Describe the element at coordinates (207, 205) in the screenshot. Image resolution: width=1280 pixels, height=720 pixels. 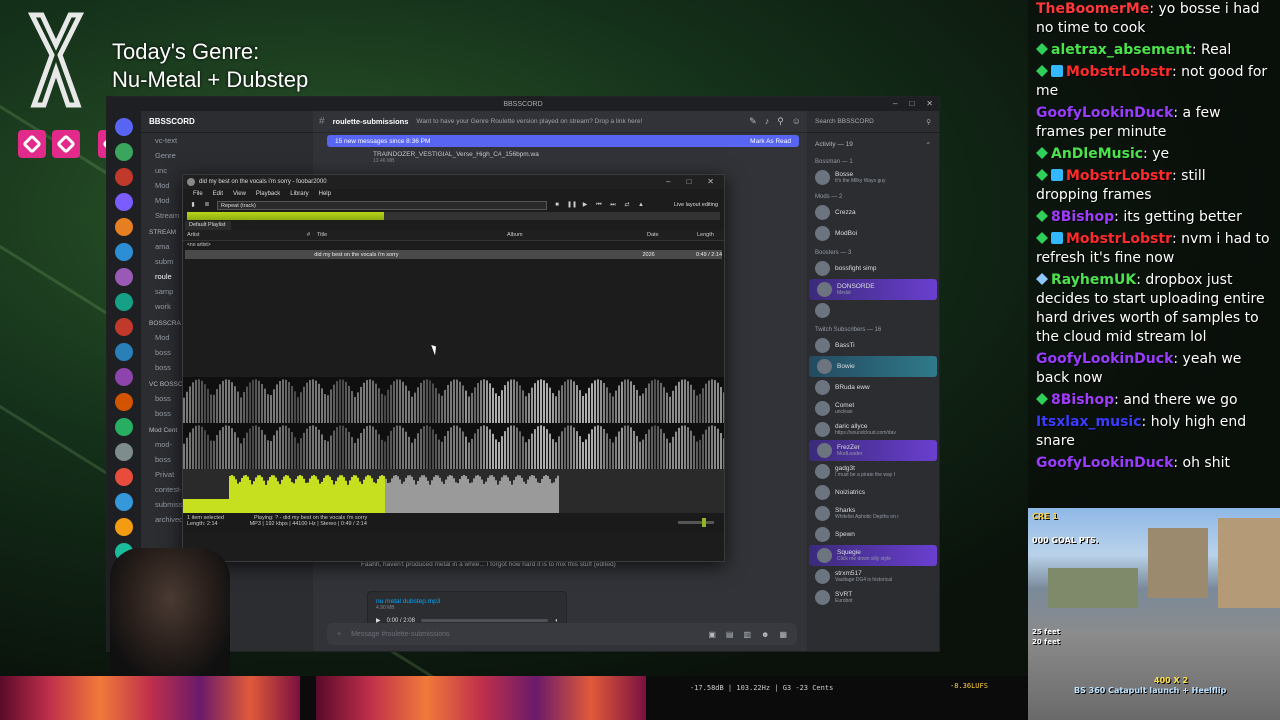
I see `eq-icon: ≣` at that location.